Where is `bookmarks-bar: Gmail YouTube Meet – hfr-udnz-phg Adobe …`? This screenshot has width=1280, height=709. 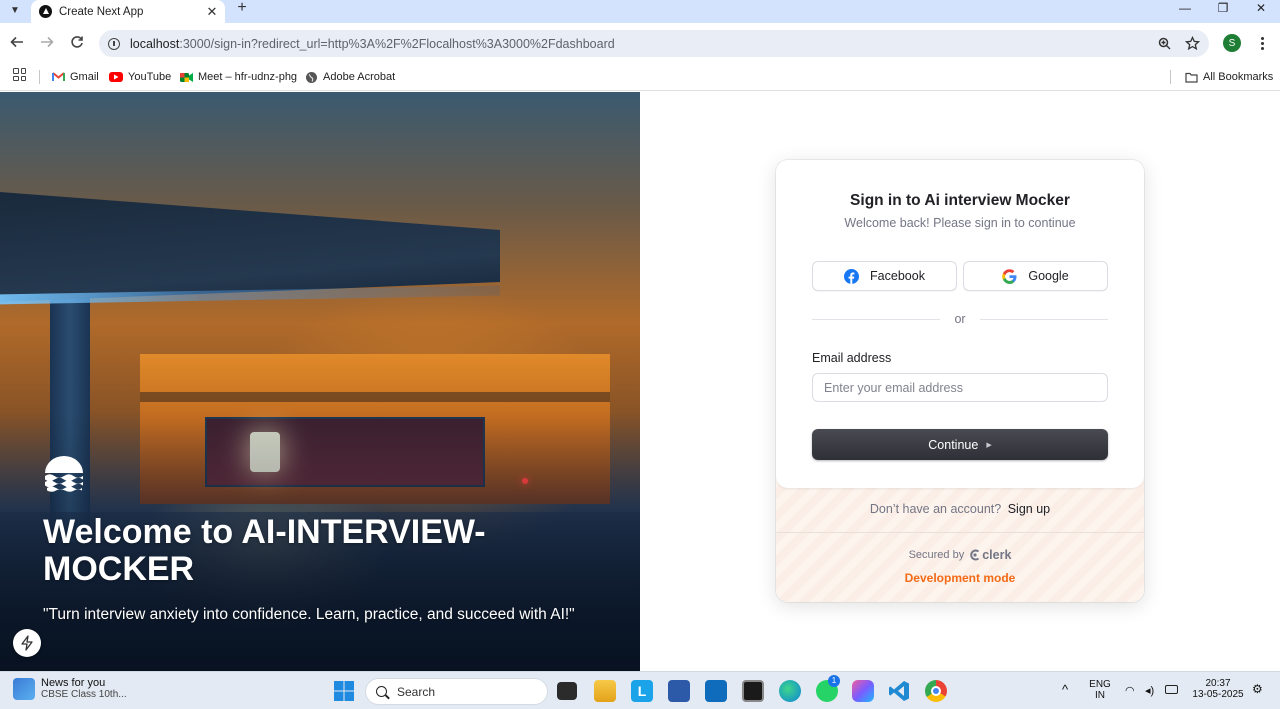
bookmarks-bar: Gmail YouTube Meet – hfr-udnz-phg Adobe … is located at coordinates (640, 77).